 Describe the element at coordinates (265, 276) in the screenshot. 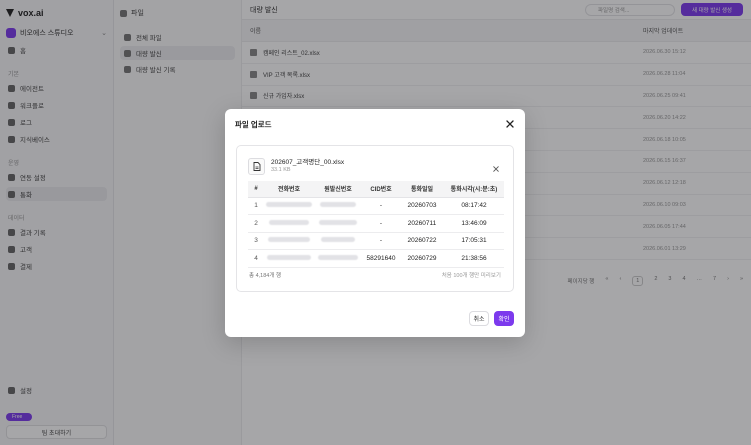

I see `total-rows-text: 총 4,184개 행` at that location.